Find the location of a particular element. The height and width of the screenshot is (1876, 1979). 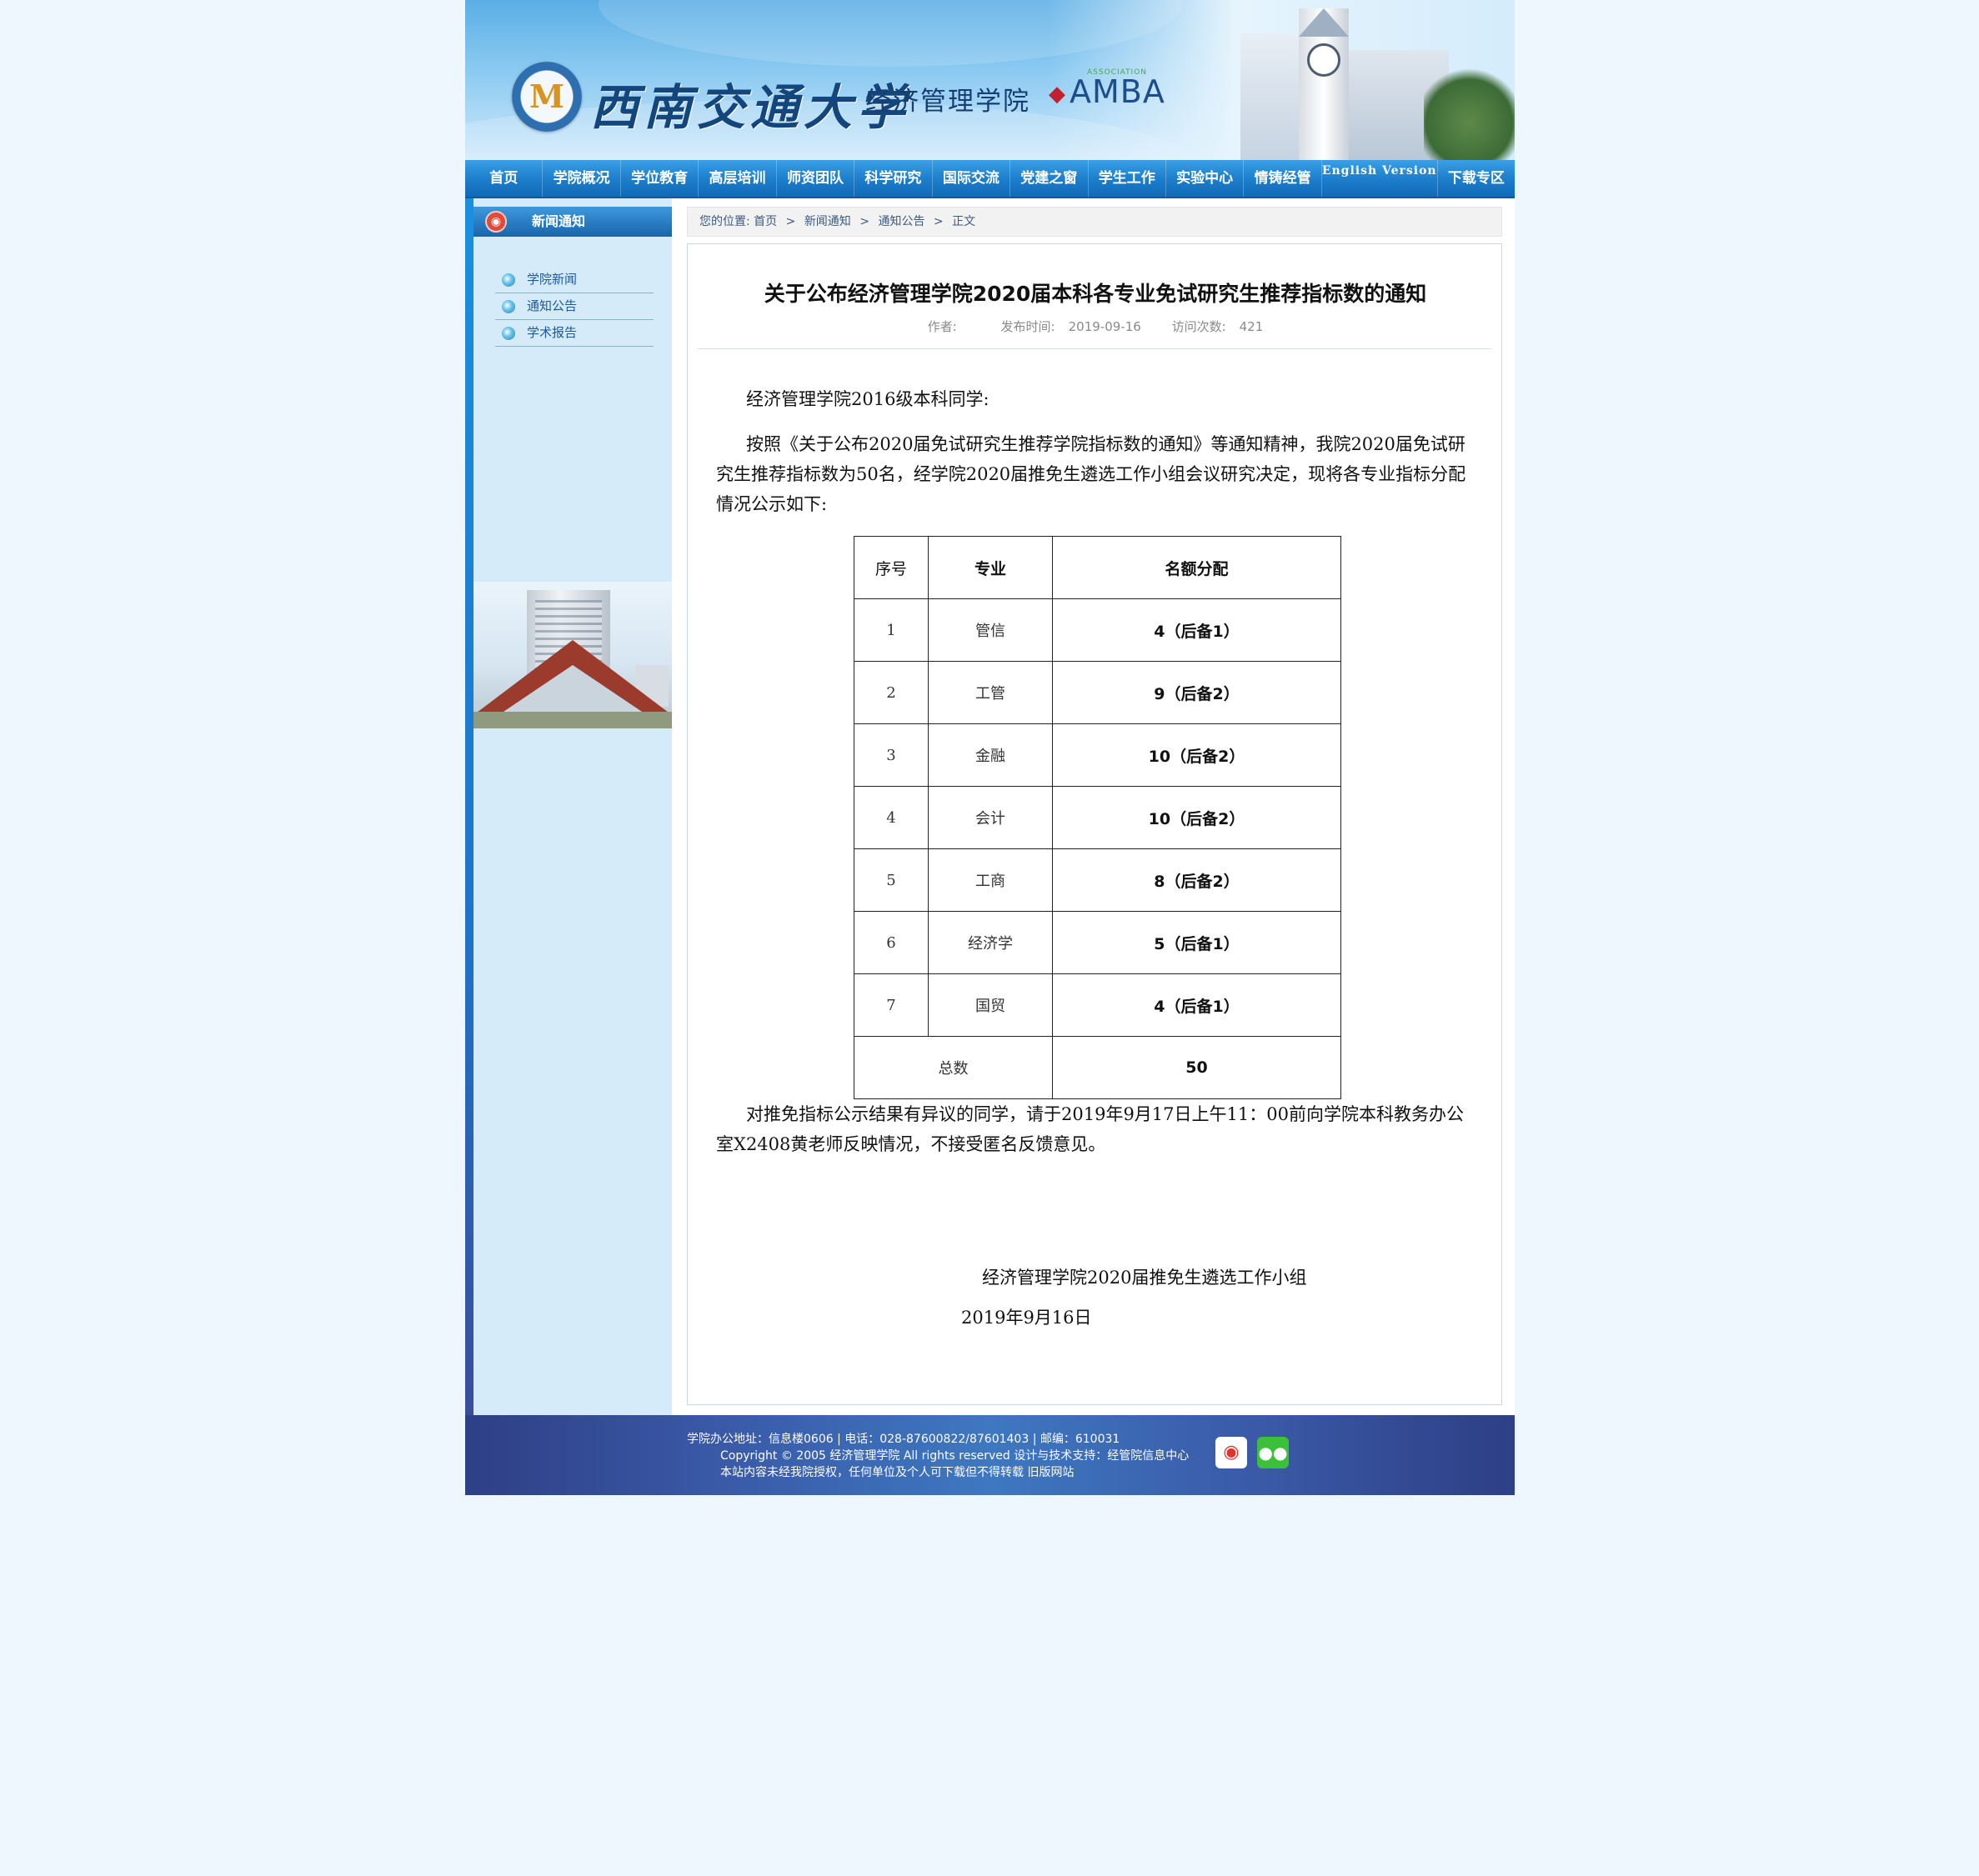

clock-icon is located at coordinates (1323, 60).